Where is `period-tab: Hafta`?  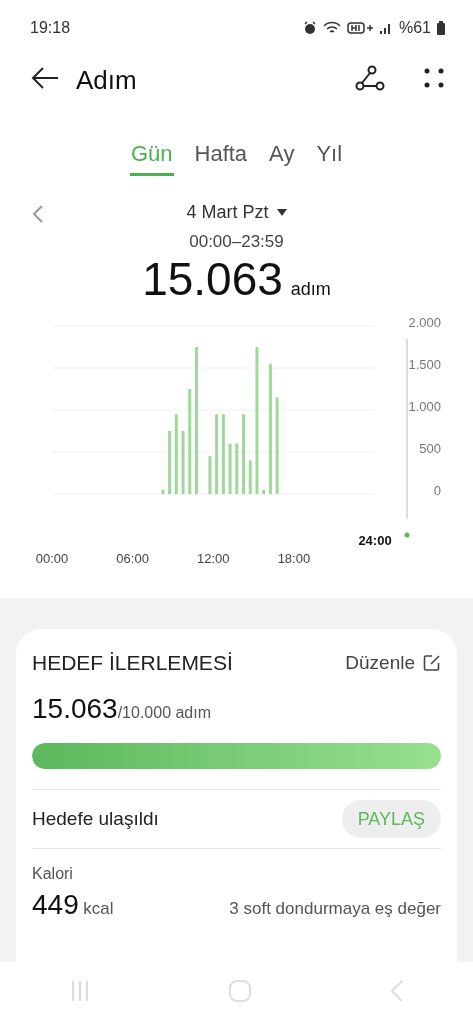
period-tab: Hafta is located at coordinates (221, 155).